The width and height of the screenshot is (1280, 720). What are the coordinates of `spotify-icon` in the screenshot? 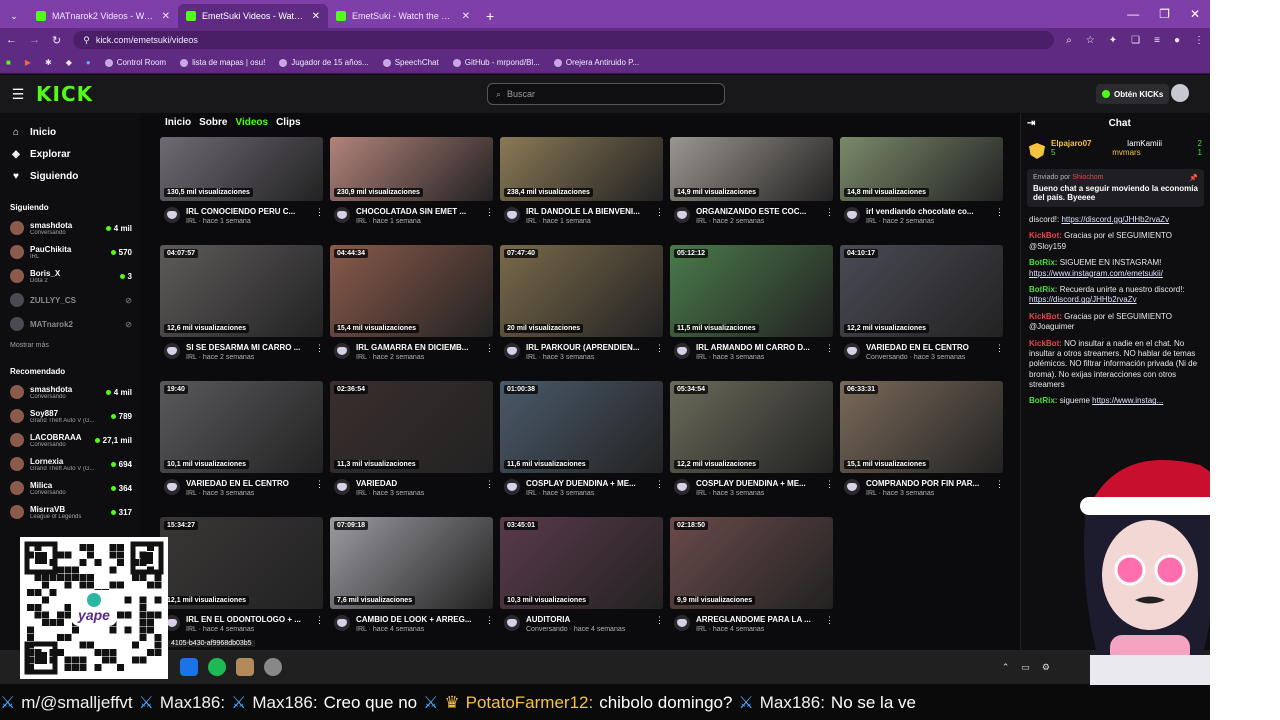 It's located at (217, 667).